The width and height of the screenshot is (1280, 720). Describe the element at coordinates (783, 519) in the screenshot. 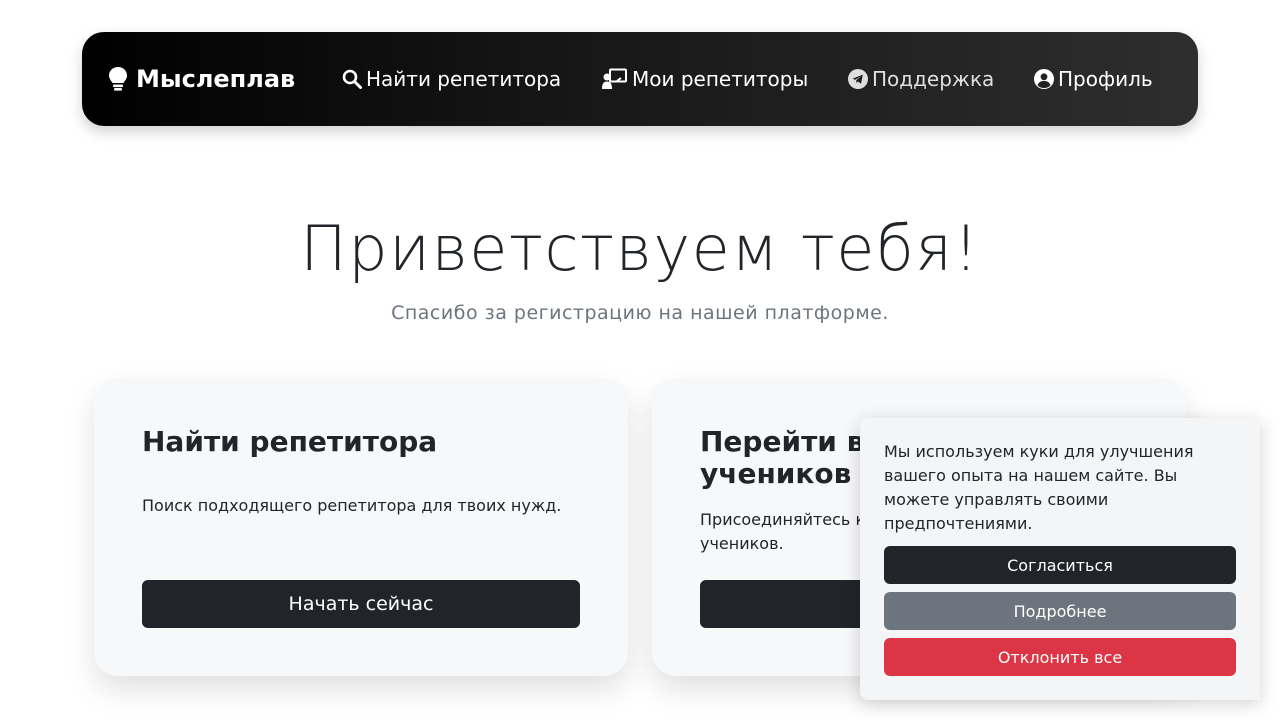

I see `card-text-line1: Присоединяйтесь к` at that location.